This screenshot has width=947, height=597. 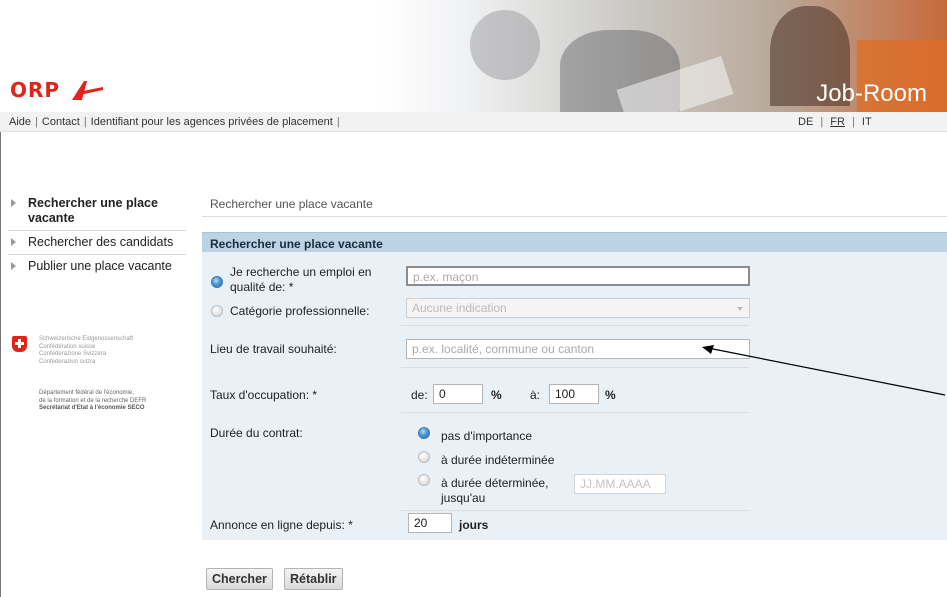 I want to click on form-title: Rechercher une place vacante, so click(x=574, y=242).